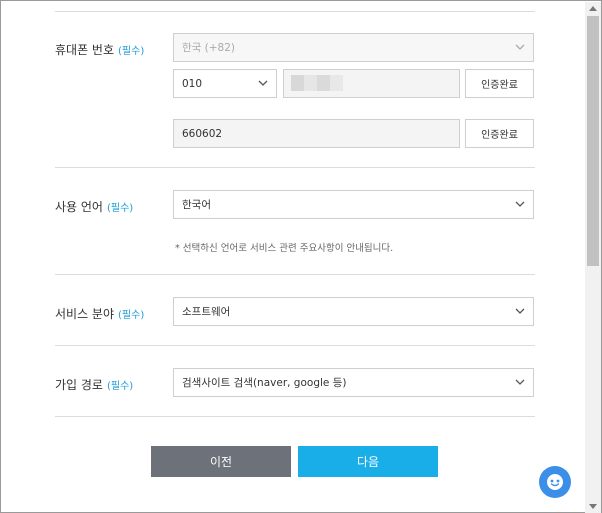 This screenshot has height=513, width=602. Describe the element at coordinates (593, 8) in the screenshot. I see `scroll-up-arrow-icon` at that location.